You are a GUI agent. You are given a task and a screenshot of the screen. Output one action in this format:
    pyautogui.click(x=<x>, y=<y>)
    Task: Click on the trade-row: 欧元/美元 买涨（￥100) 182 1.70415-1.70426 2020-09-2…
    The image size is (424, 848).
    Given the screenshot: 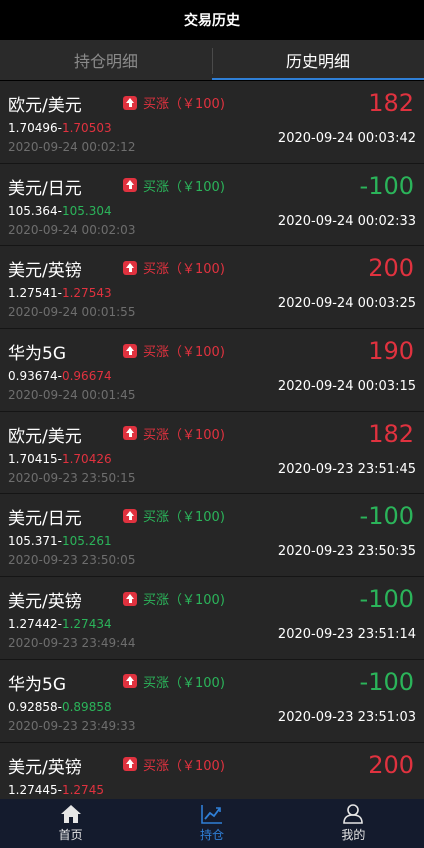 What is the action you would take?
    pyautogui.click(x=212, y=453)
    